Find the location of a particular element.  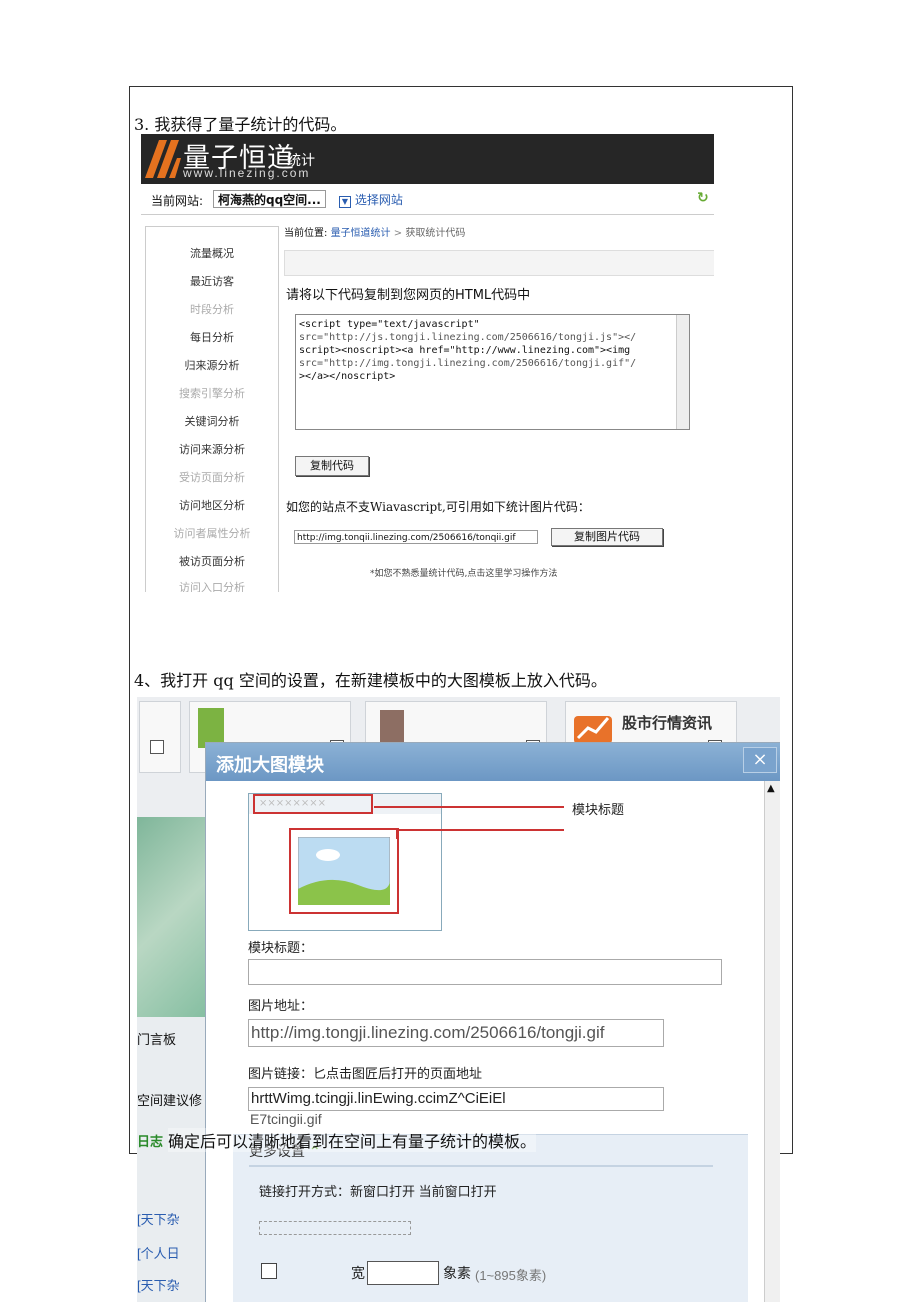

sidebar-item: 被访页面分析 is located at coordinates (212, 561).